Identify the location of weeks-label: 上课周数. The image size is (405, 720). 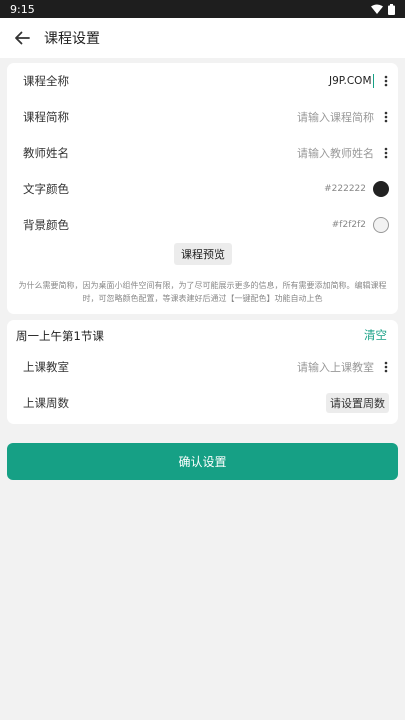
(46, 403).